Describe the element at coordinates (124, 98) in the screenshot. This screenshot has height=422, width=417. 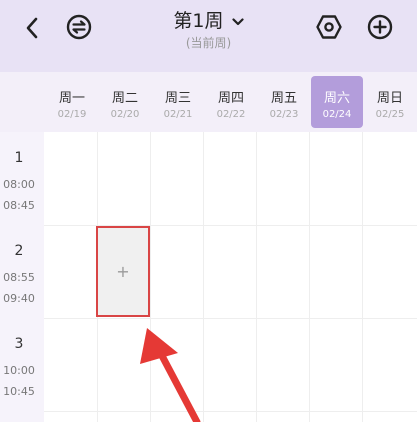
I see `day-name: 周二` at that location.